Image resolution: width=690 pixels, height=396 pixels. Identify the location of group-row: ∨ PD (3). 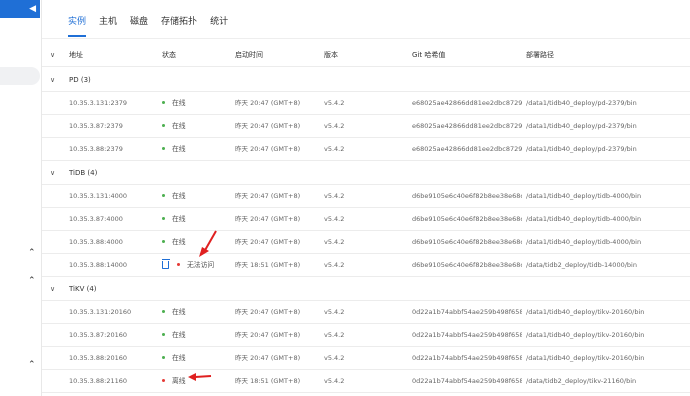
(366, 80).